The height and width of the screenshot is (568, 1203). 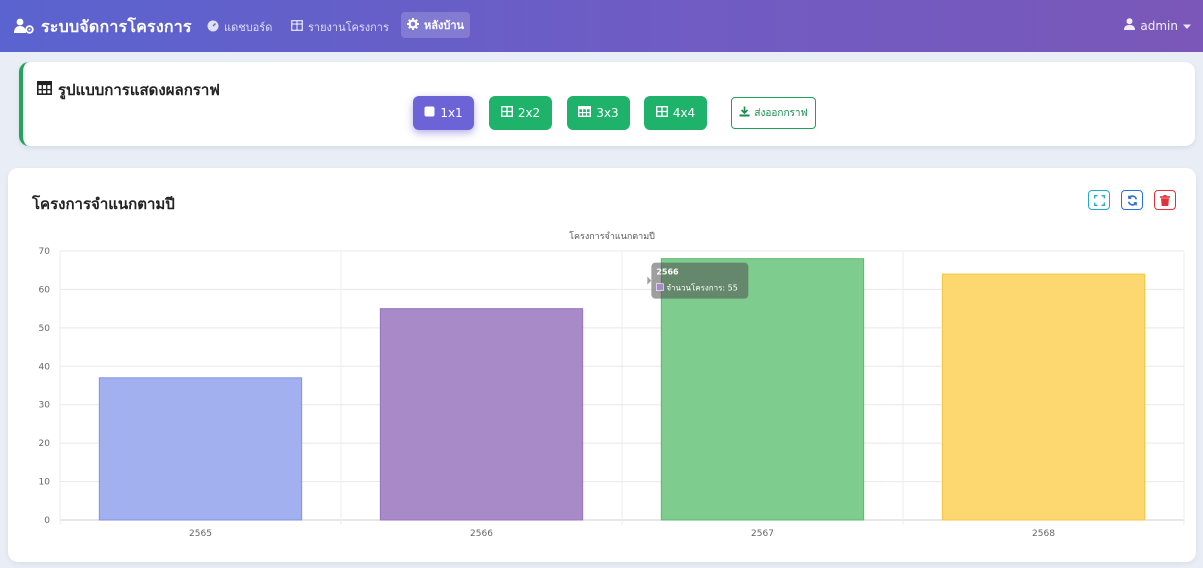 I want to click on app-title: ระบบจัดการโครงการ, so click(x=116, y=26).